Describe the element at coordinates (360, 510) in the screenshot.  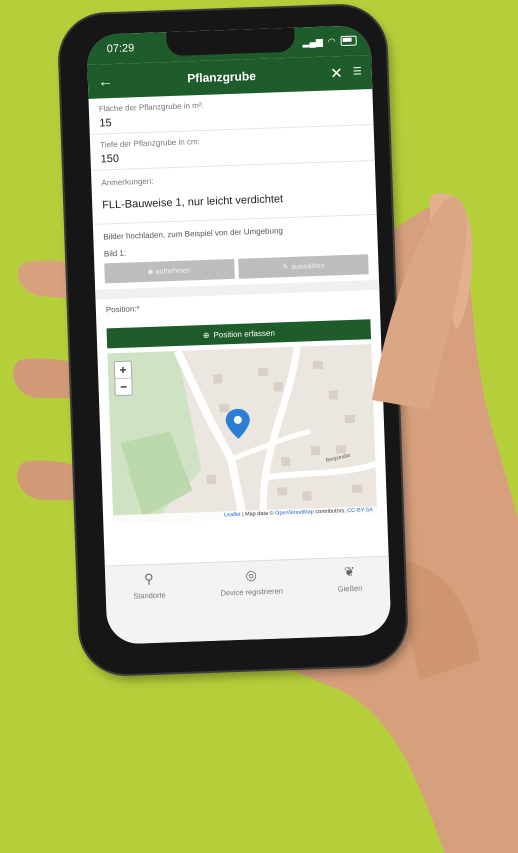
I see `license-link: CC-BY-SA` at that location.